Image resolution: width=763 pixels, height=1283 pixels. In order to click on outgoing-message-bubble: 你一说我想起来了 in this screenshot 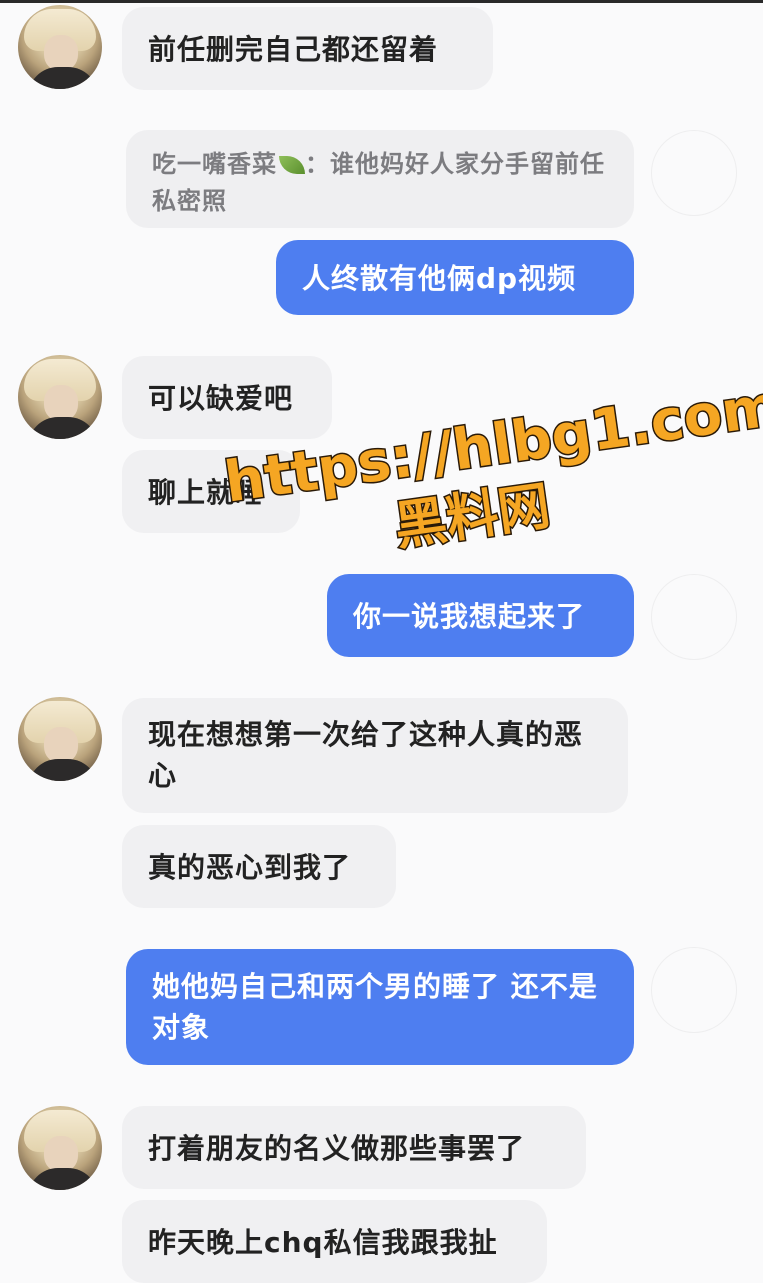, I will do `click(480, 615)`.